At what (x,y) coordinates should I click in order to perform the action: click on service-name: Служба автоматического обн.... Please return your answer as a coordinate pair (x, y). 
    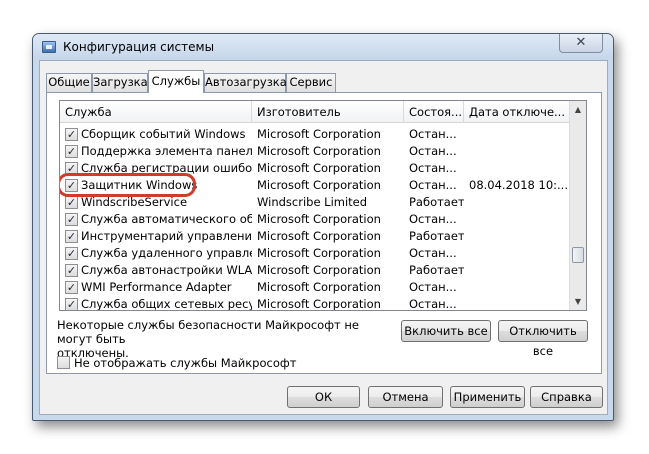
    Looking at the image, I should click on (166, 219).